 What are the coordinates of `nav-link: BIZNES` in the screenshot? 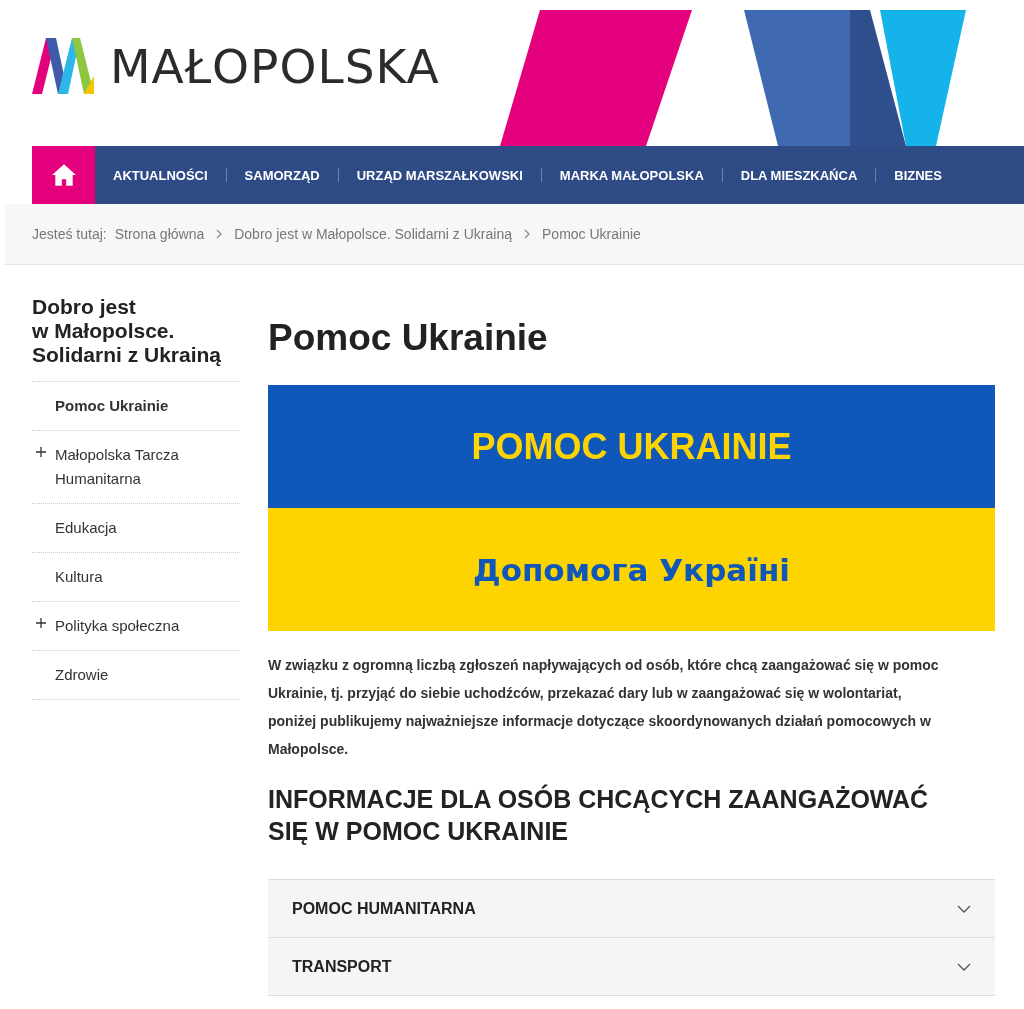 It's located at (918, 175).